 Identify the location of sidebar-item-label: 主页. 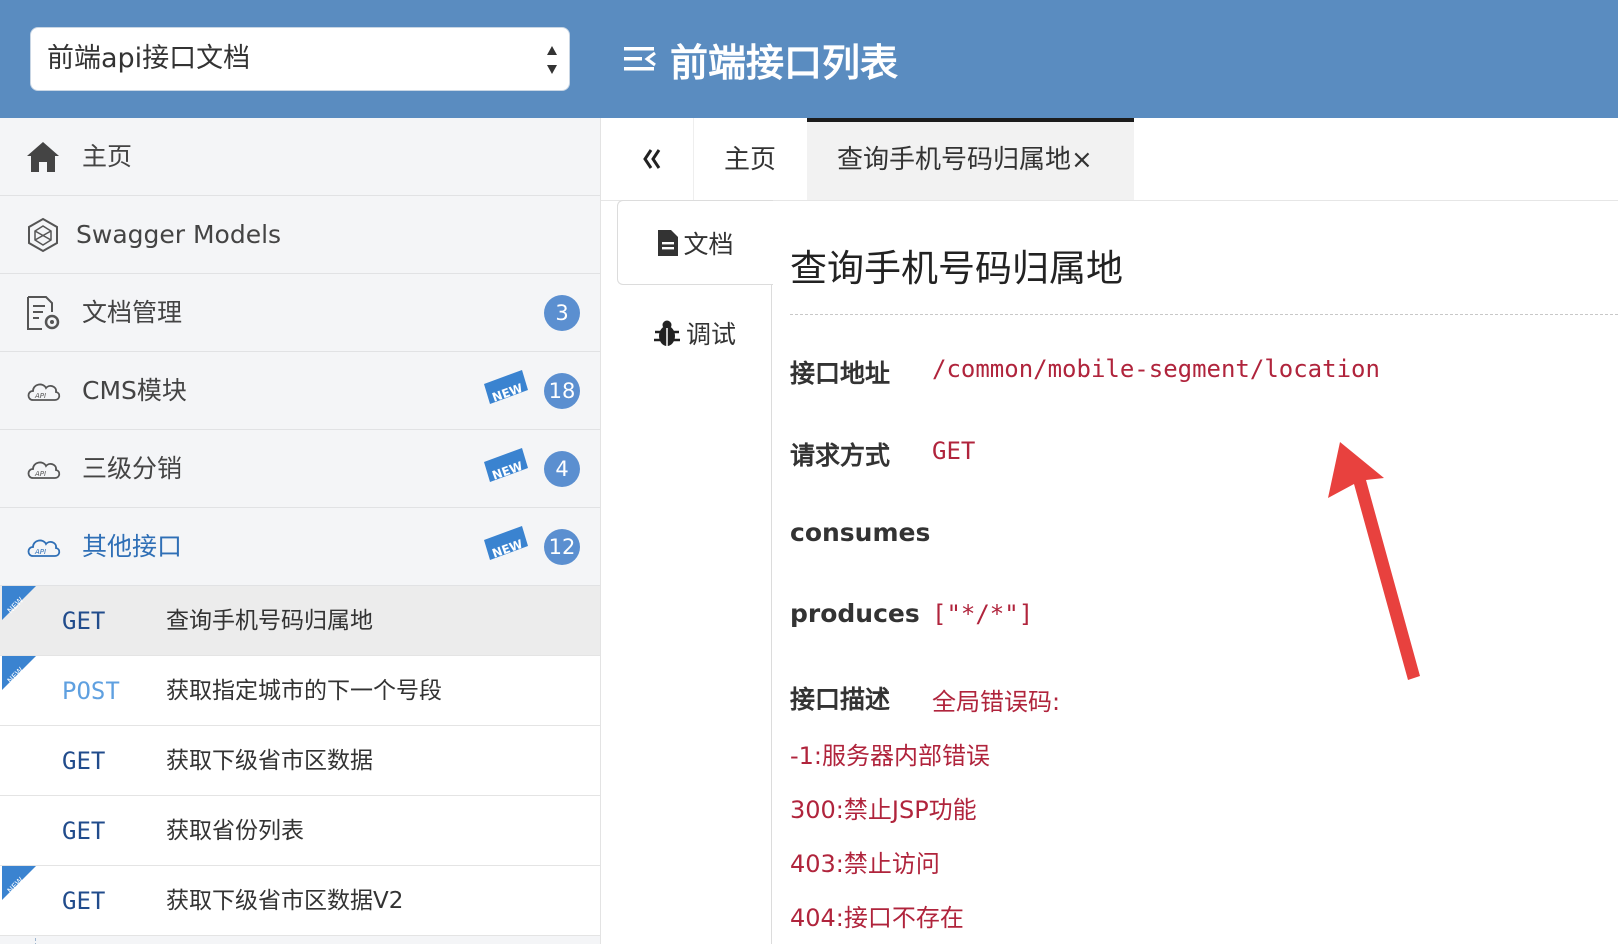
(107, 156).